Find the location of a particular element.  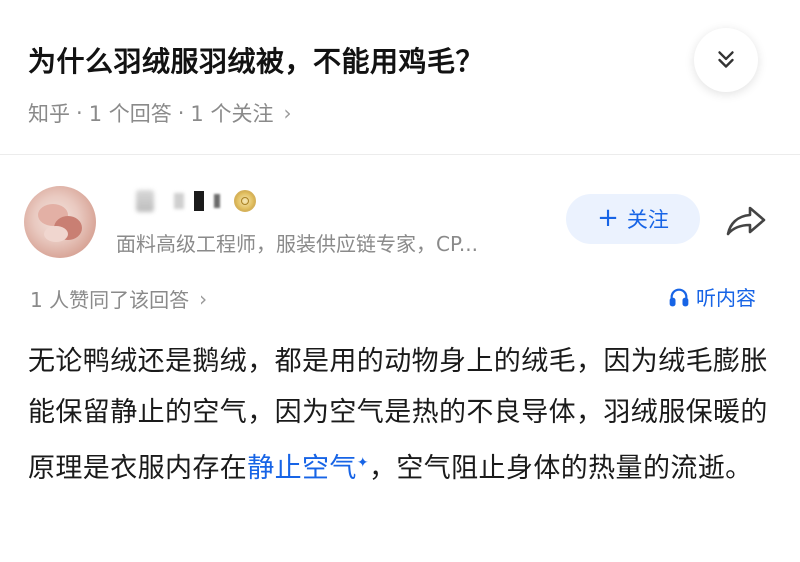

listen-button: 听内容 is located at coordinates (712, 296).